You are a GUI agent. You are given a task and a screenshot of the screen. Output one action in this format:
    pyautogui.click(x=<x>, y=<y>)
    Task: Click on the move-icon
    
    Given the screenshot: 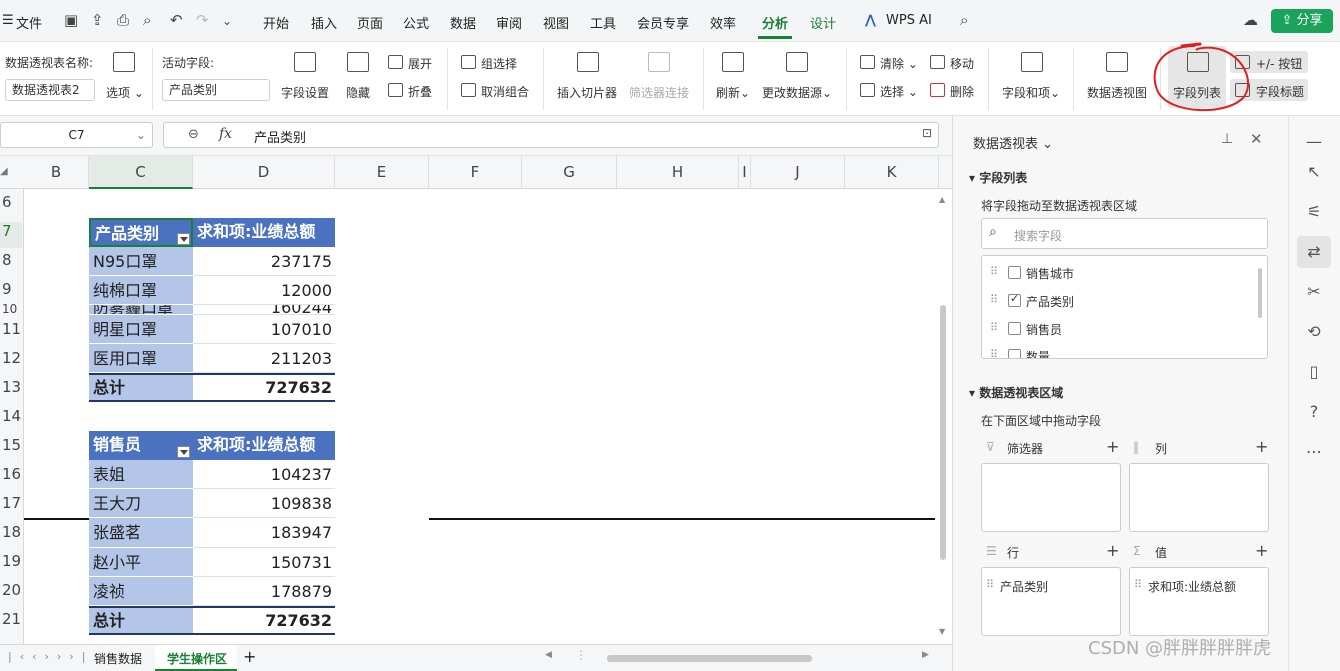 What is the action you would take?
    pyautogui.click(x=937, y=62)
    